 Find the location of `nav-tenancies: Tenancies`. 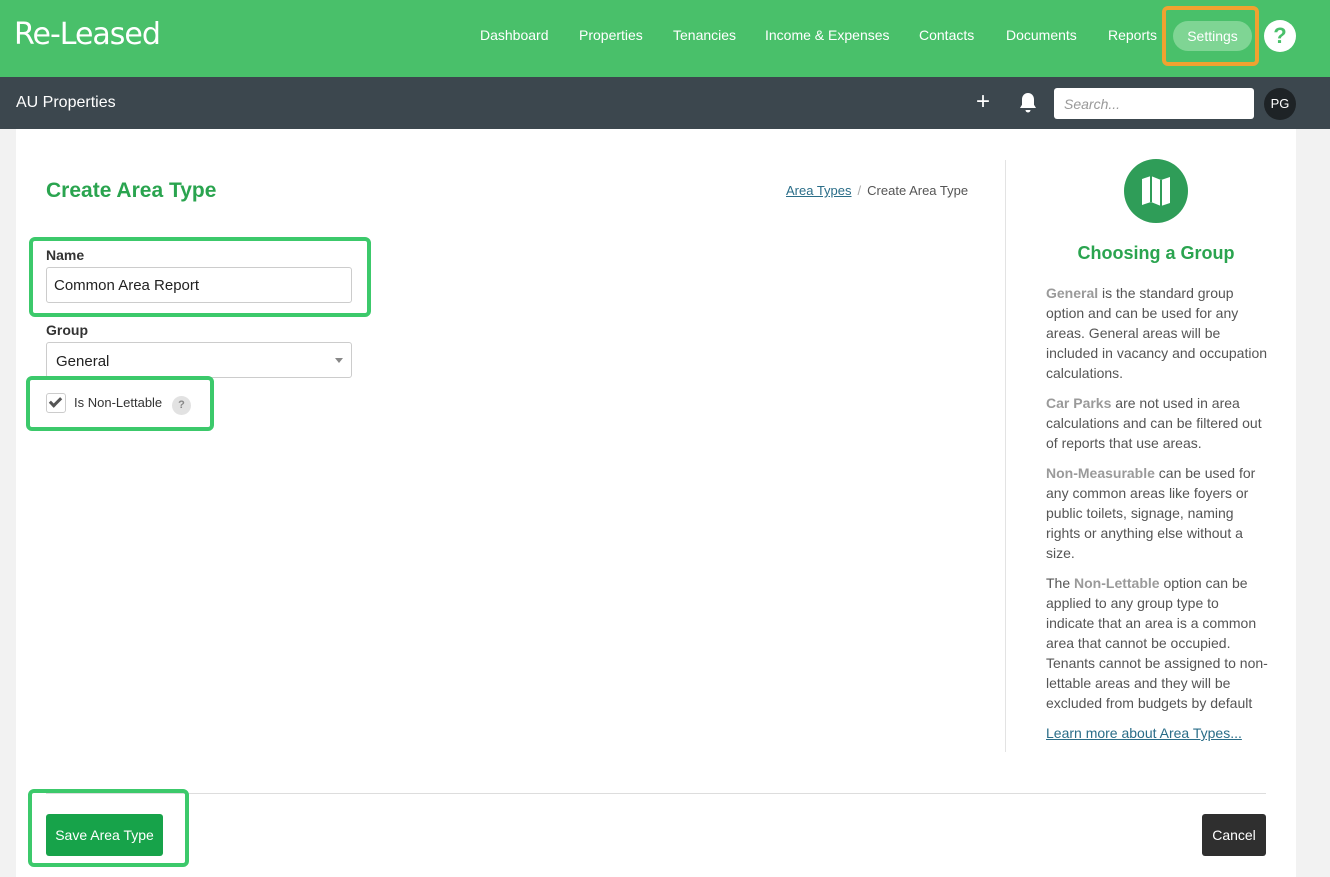

nav-tenancies: Tenancies is located at coordinates (704, 35).